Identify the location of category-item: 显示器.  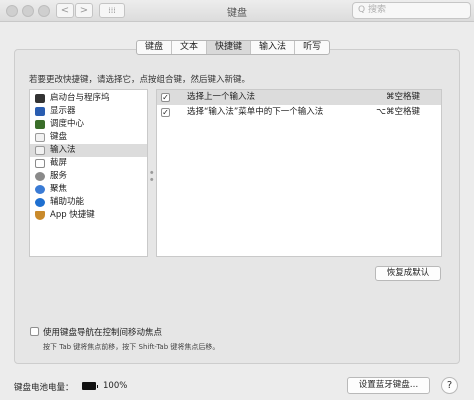
(88, 111).